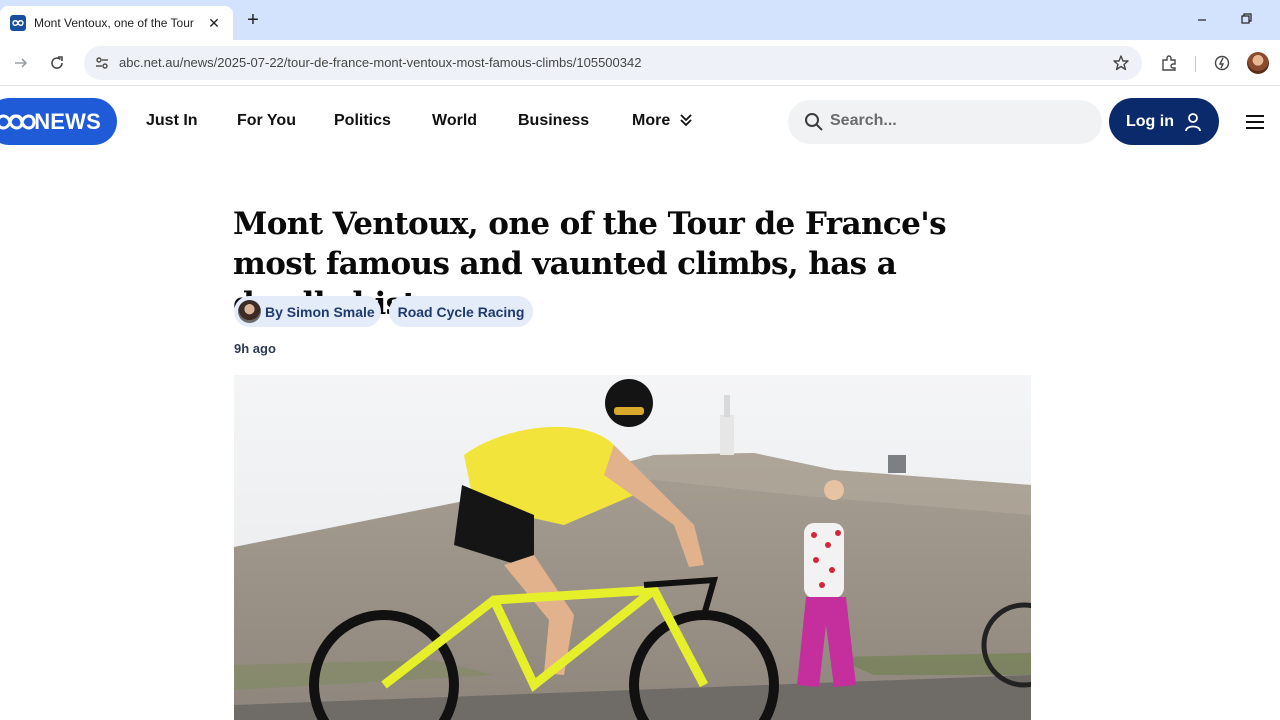 This screenshot has width=1280, height=720. What do you see at coordinates (454, 121) in the screenshot?
I see `nav-world: World` at bounding box center [454, 121].